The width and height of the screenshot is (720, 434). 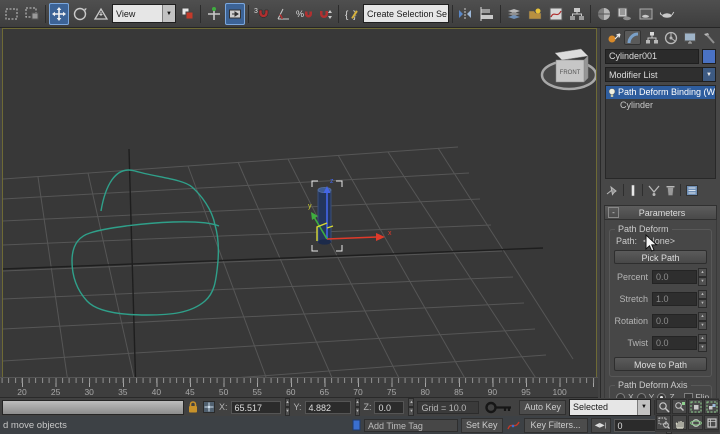 What do you see at coordinates (325, 14) in the screenshot?
I see `spinner-snap-toggle-icon` at bounding box center [325, 14].